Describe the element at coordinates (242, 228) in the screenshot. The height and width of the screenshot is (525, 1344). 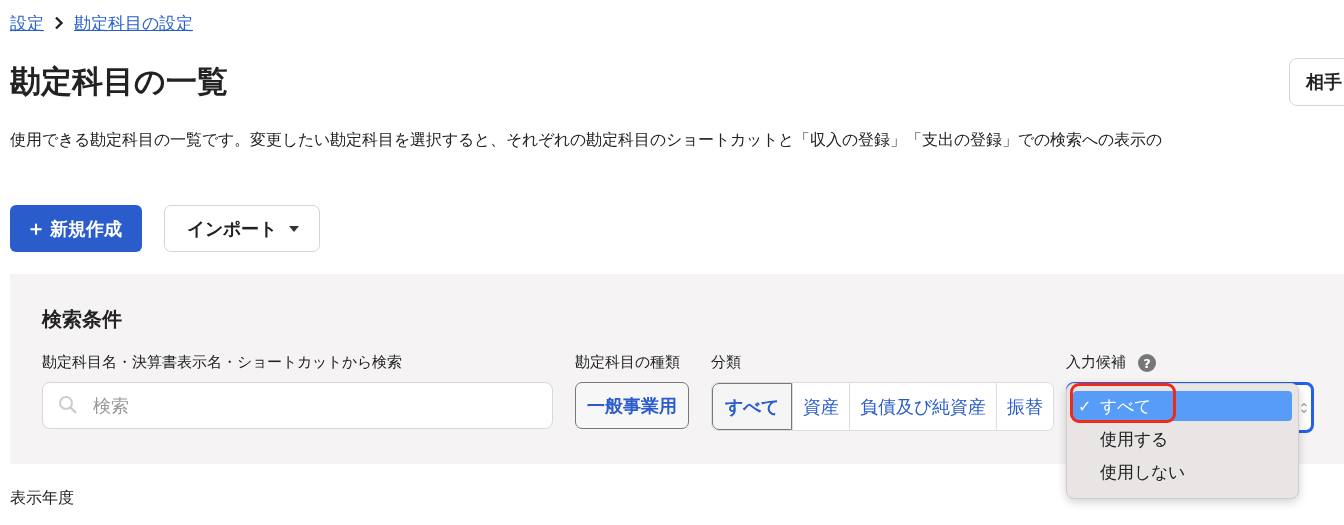
I see `import-button: インポート` at that location.